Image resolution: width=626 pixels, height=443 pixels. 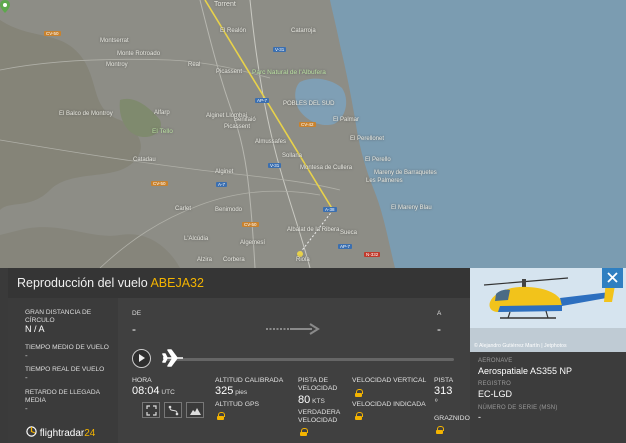 I want to click on map-label: Sollana, so click(x=292, y=156).